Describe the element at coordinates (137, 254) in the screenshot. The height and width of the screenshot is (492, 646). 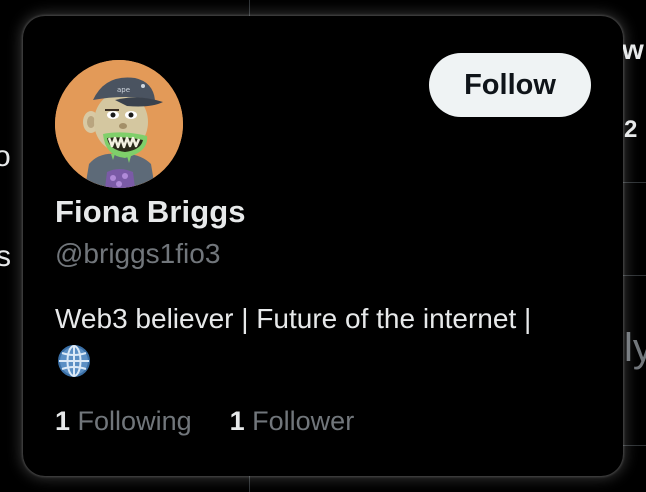
I see `username-handle: @briggs1fio3` at that location.